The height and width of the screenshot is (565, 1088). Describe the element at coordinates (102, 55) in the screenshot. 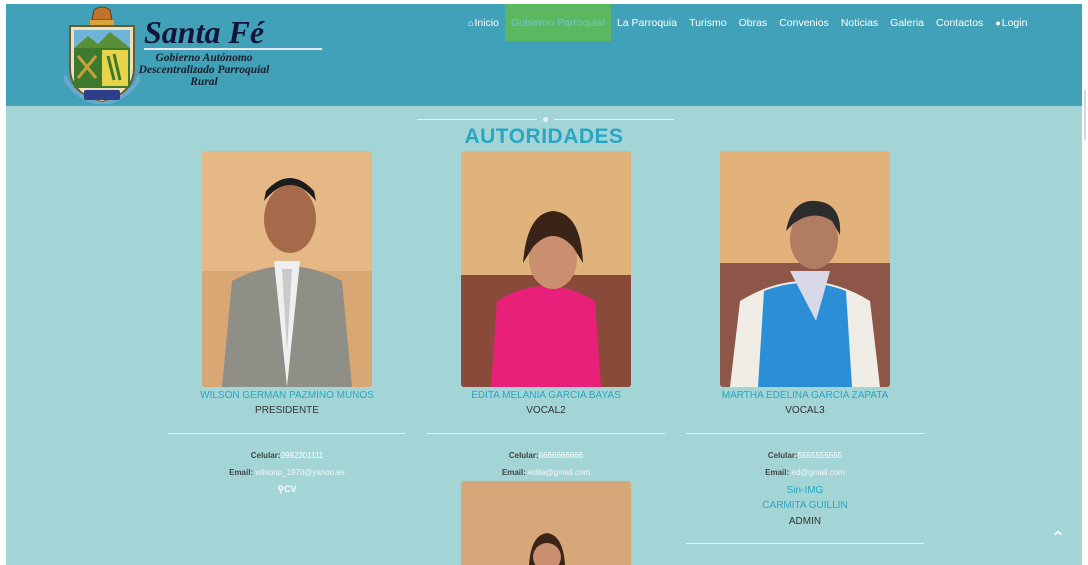

I see `crest-icon` at that location.